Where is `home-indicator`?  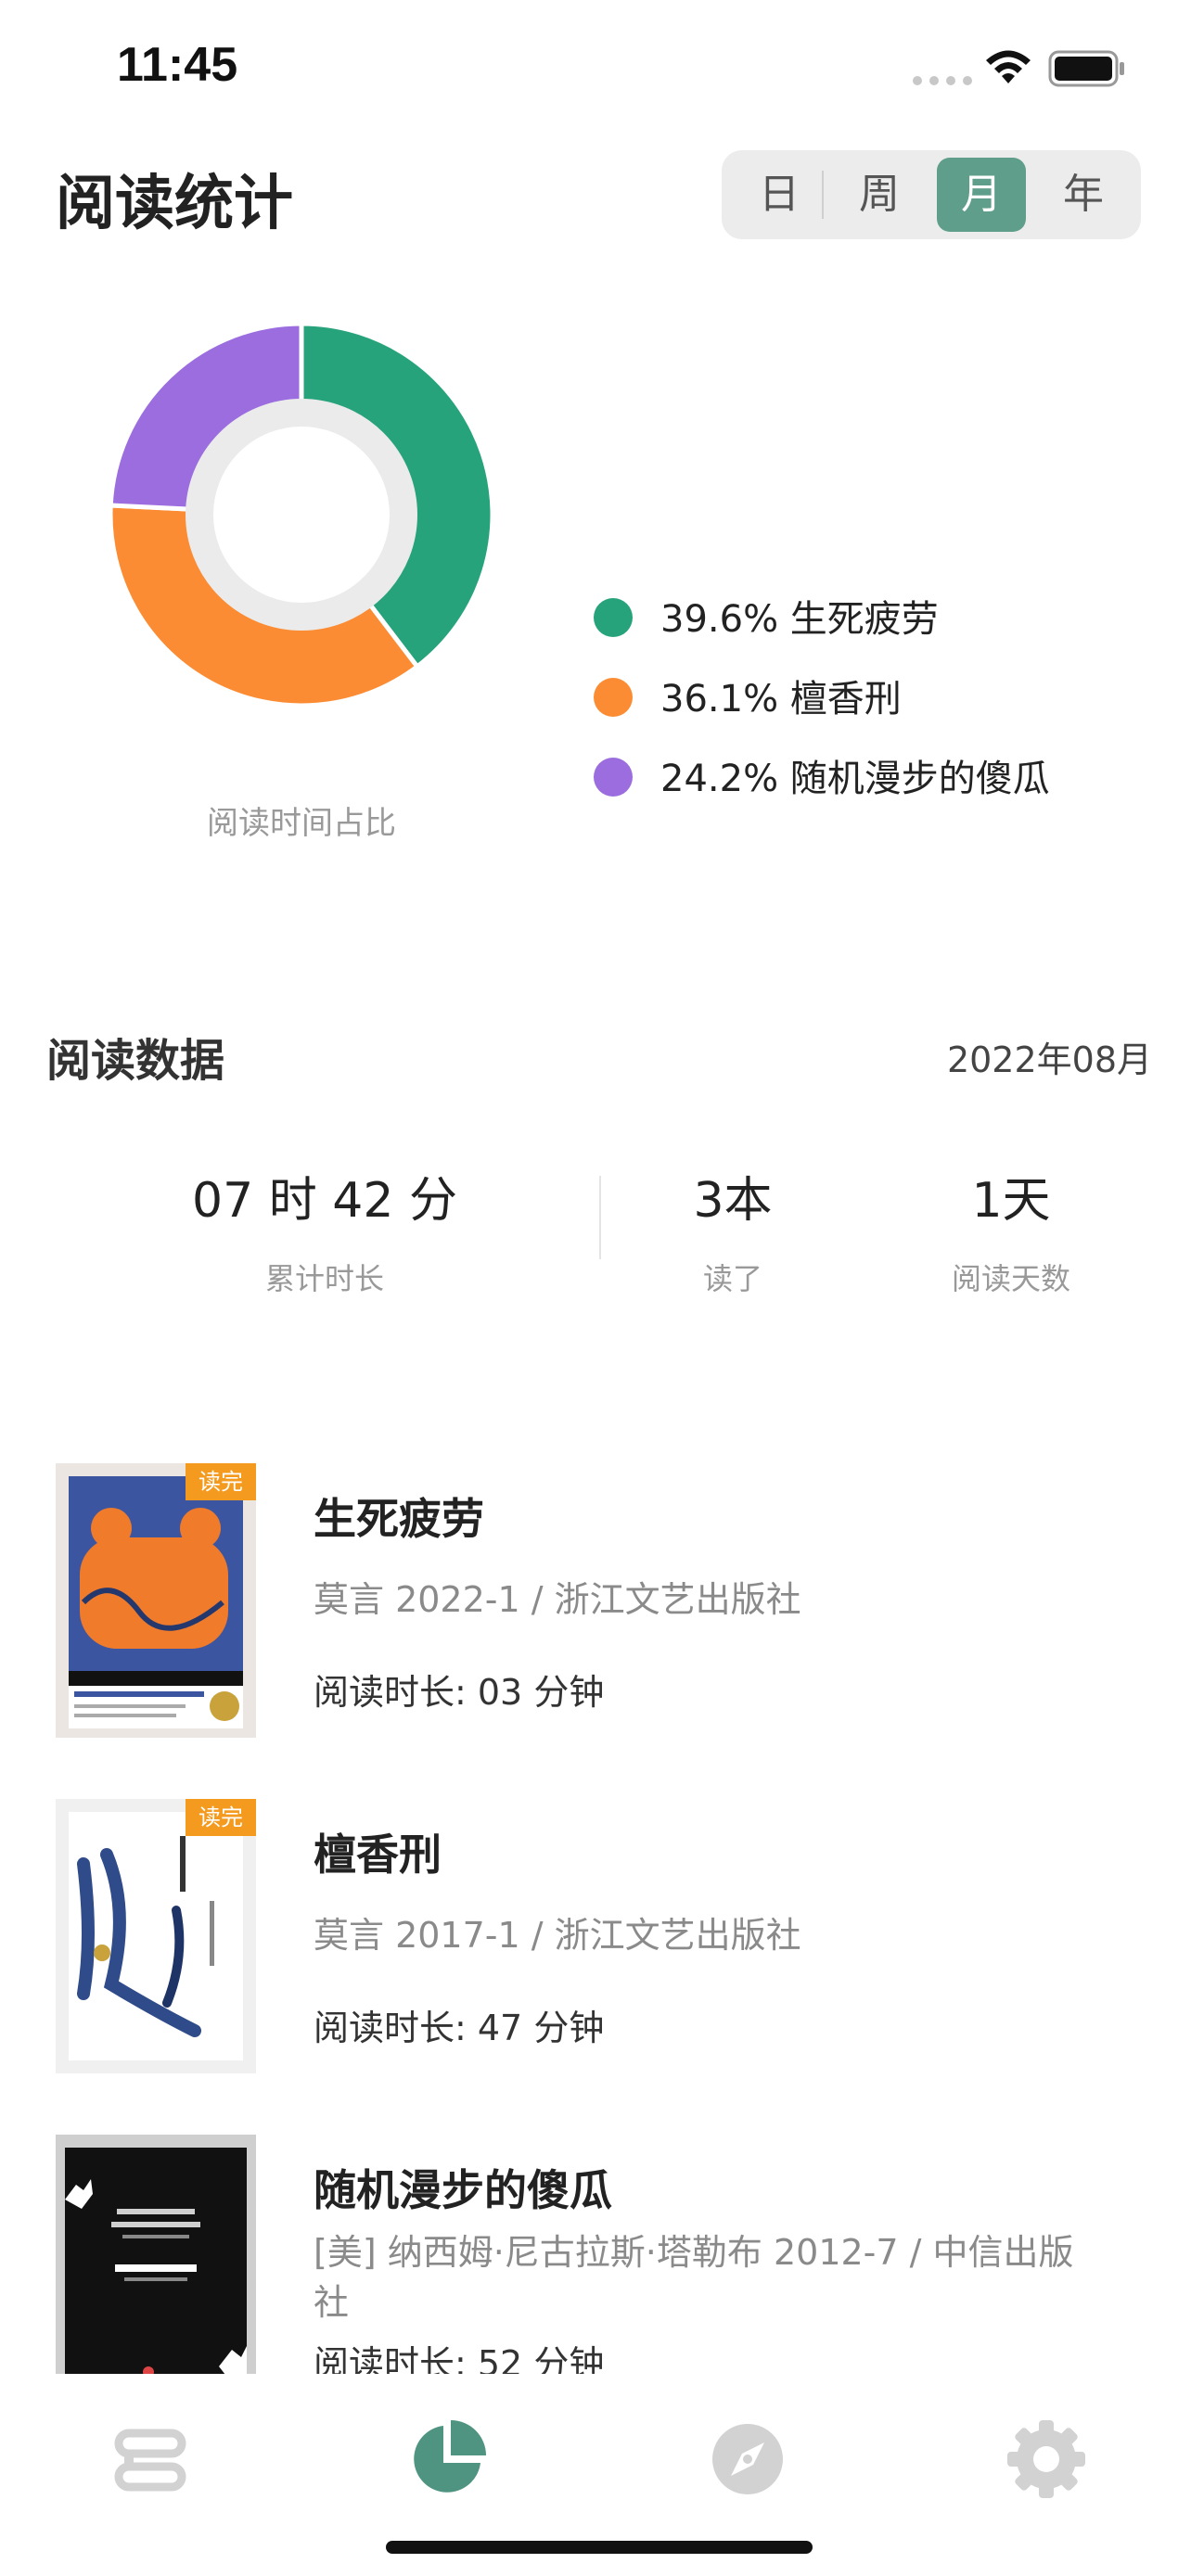 home-indicator is located at coordinates (599, 2547).